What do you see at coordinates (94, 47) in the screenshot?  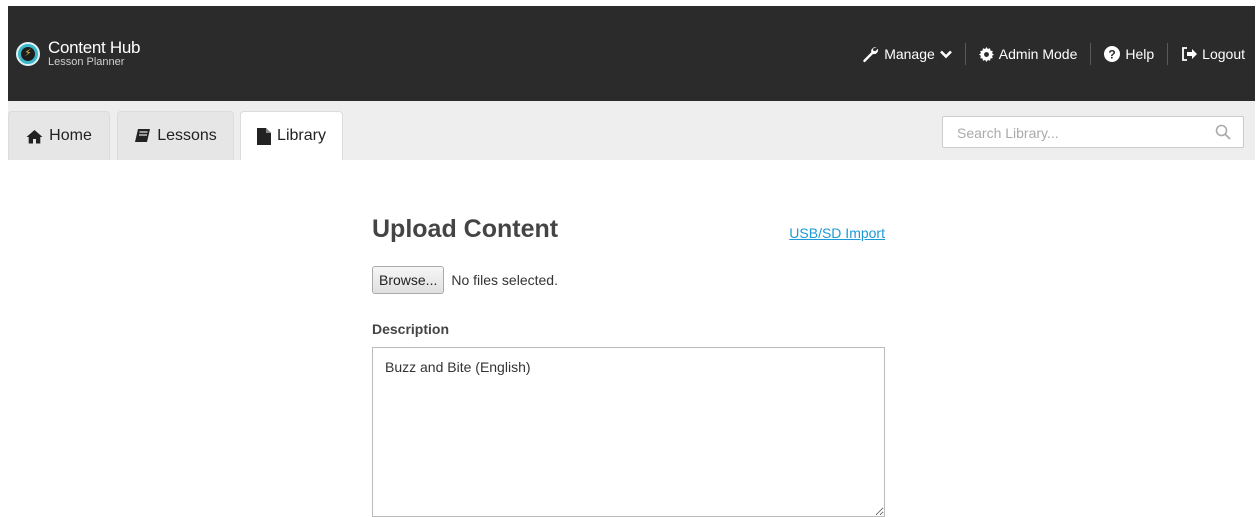 I see `app-title: Content Hub` at bounding box center [94, 47].